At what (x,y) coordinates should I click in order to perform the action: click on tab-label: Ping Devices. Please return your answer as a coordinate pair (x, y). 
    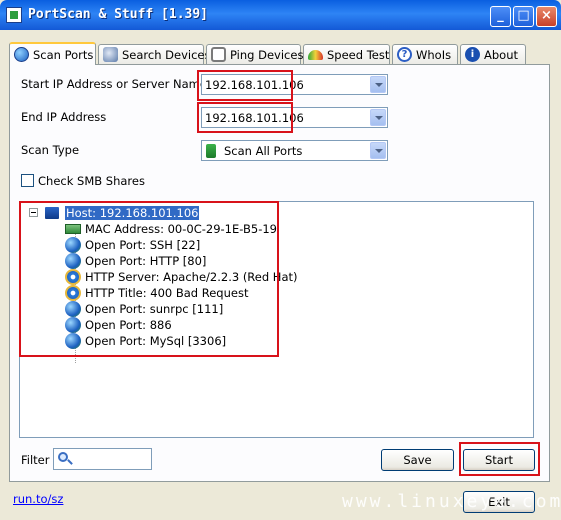
    Looking at the image, I should click on (267, 54).